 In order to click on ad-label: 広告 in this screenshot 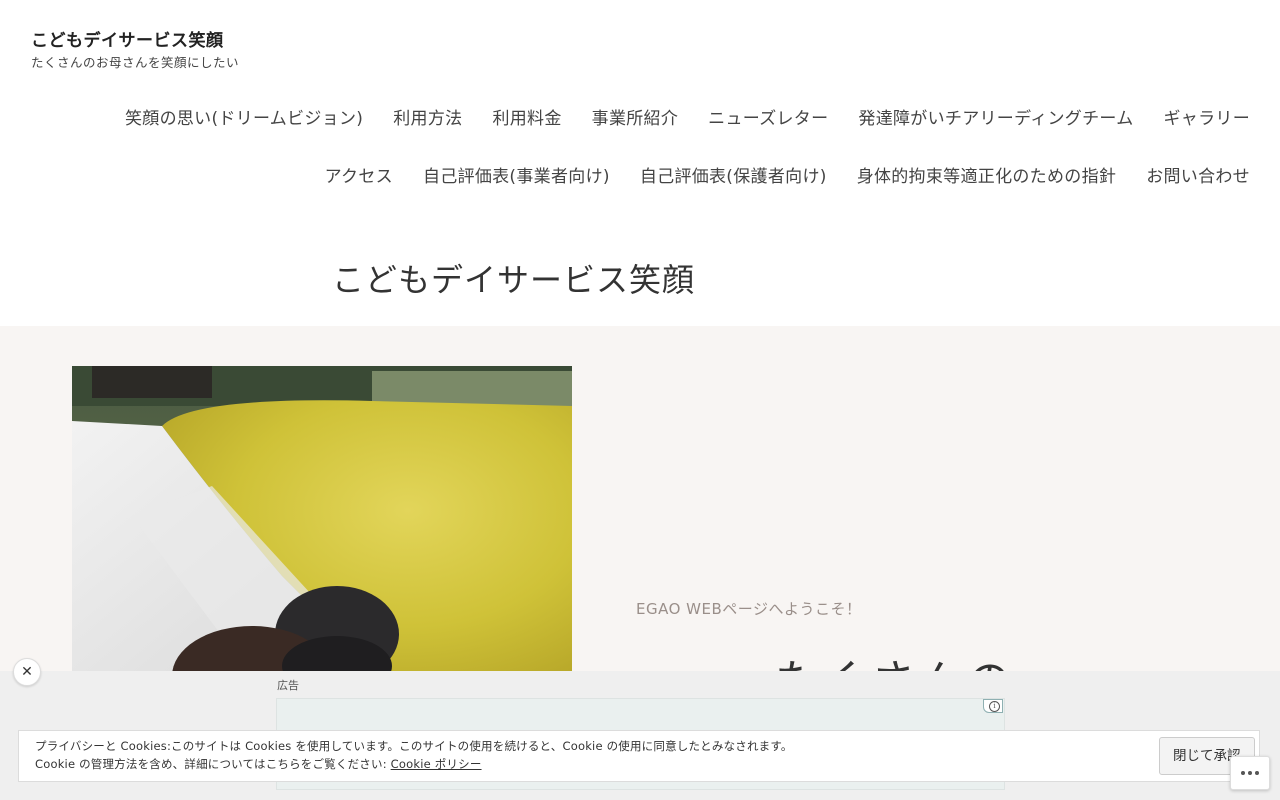, I will do `click(288, 685)`.